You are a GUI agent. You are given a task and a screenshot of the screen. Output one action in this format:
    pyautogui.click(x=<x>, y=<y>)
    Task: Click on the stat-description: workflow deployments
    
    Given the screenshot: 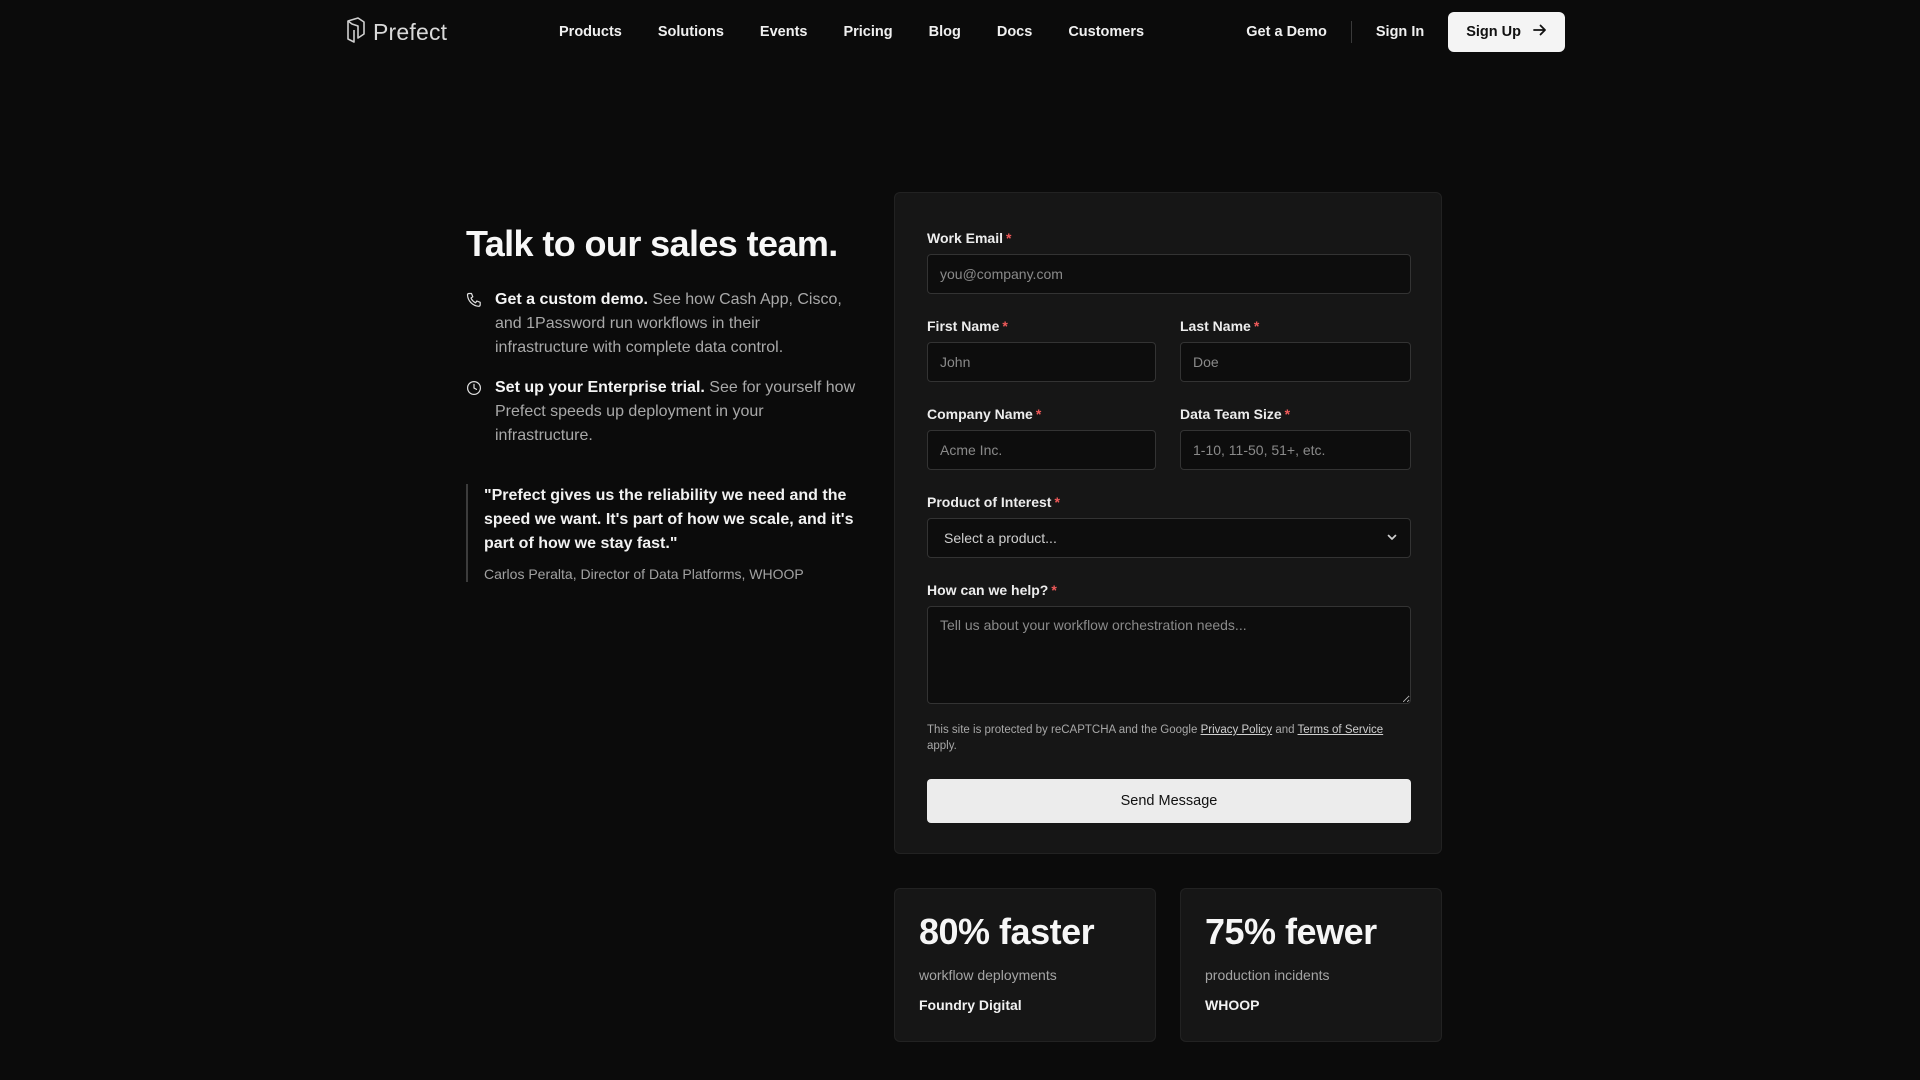 What is the action you would take?
    pyautogui.click(x=988, y=975)
    